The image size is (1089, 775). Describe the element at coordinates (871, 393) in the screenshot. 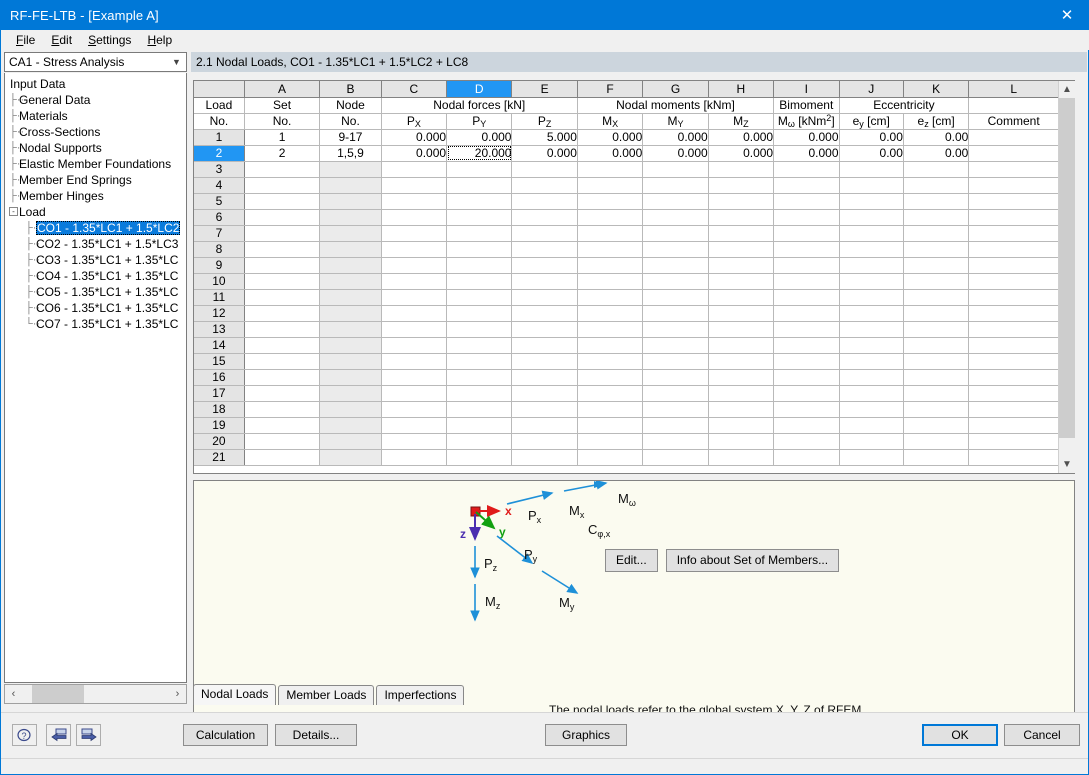

I see `cell-J17` at that location.